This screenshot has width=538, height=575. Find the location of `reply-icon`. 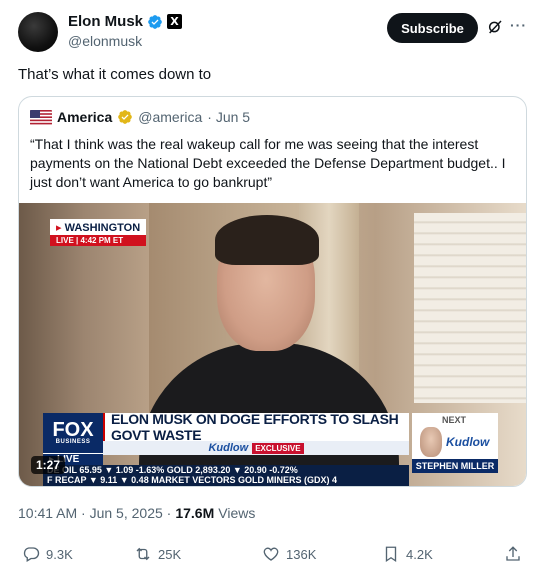

reply-icon is located at coordinates (31, 554).